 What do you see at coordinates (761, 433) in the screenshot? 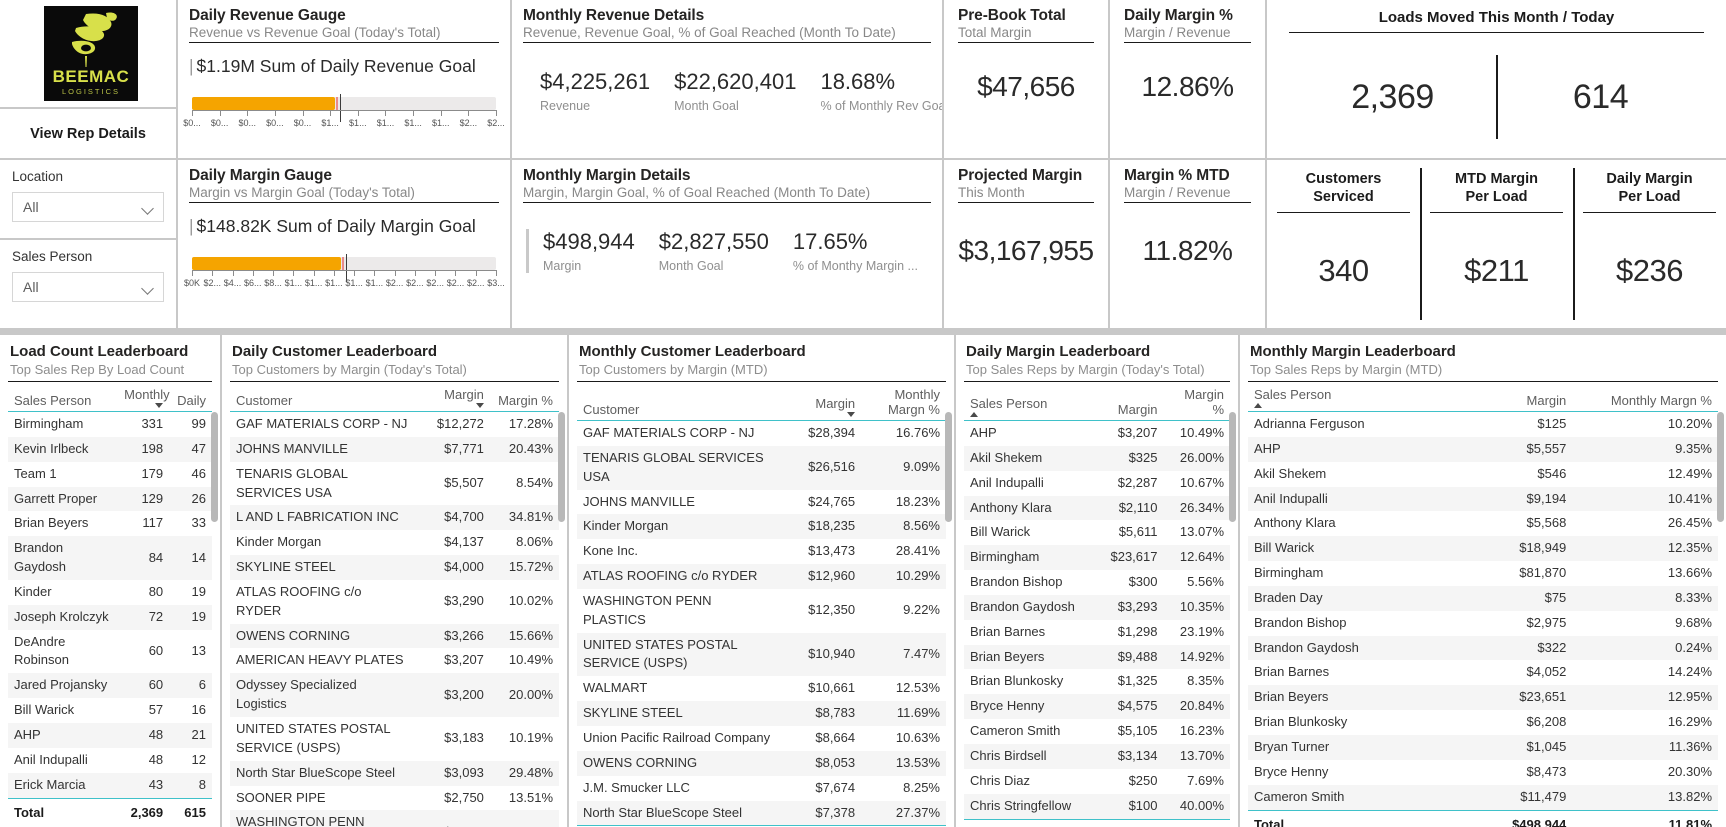
I see `table-row: GAF MATERIALS CORP - NJ $28,394 16.76%` at bounding box center [761, 433].